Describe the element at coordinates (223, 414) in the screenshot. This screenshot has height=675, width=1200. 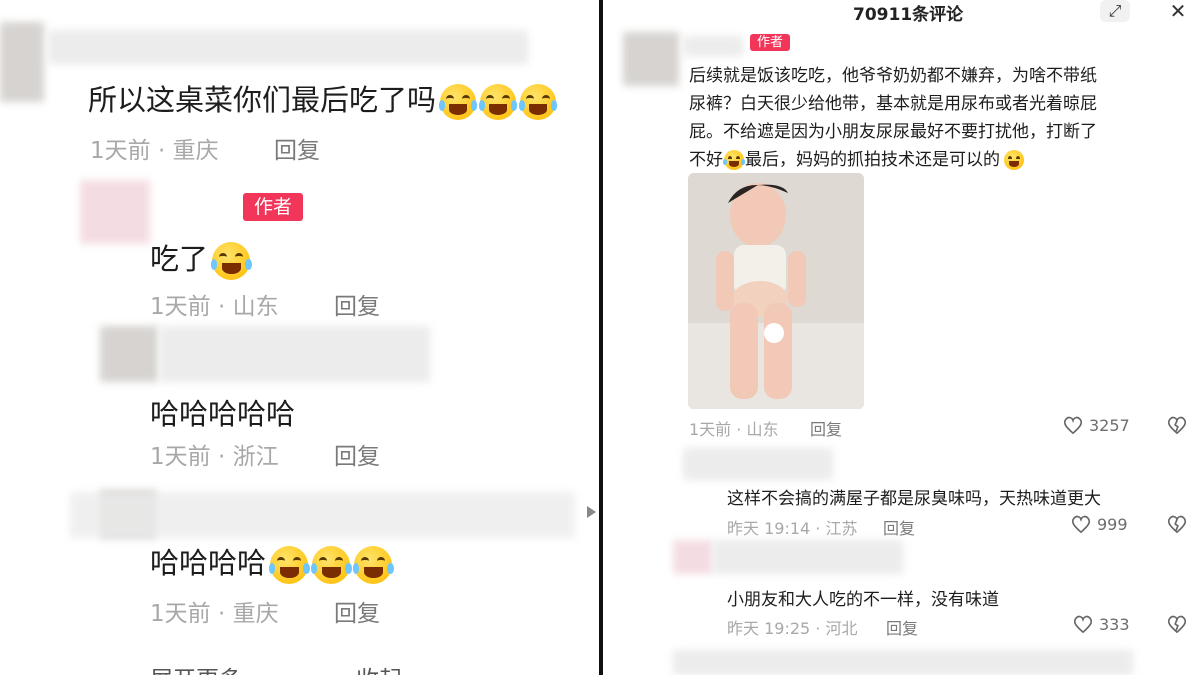
I see `comment-text: 哈哈哈哈哈` at that location.